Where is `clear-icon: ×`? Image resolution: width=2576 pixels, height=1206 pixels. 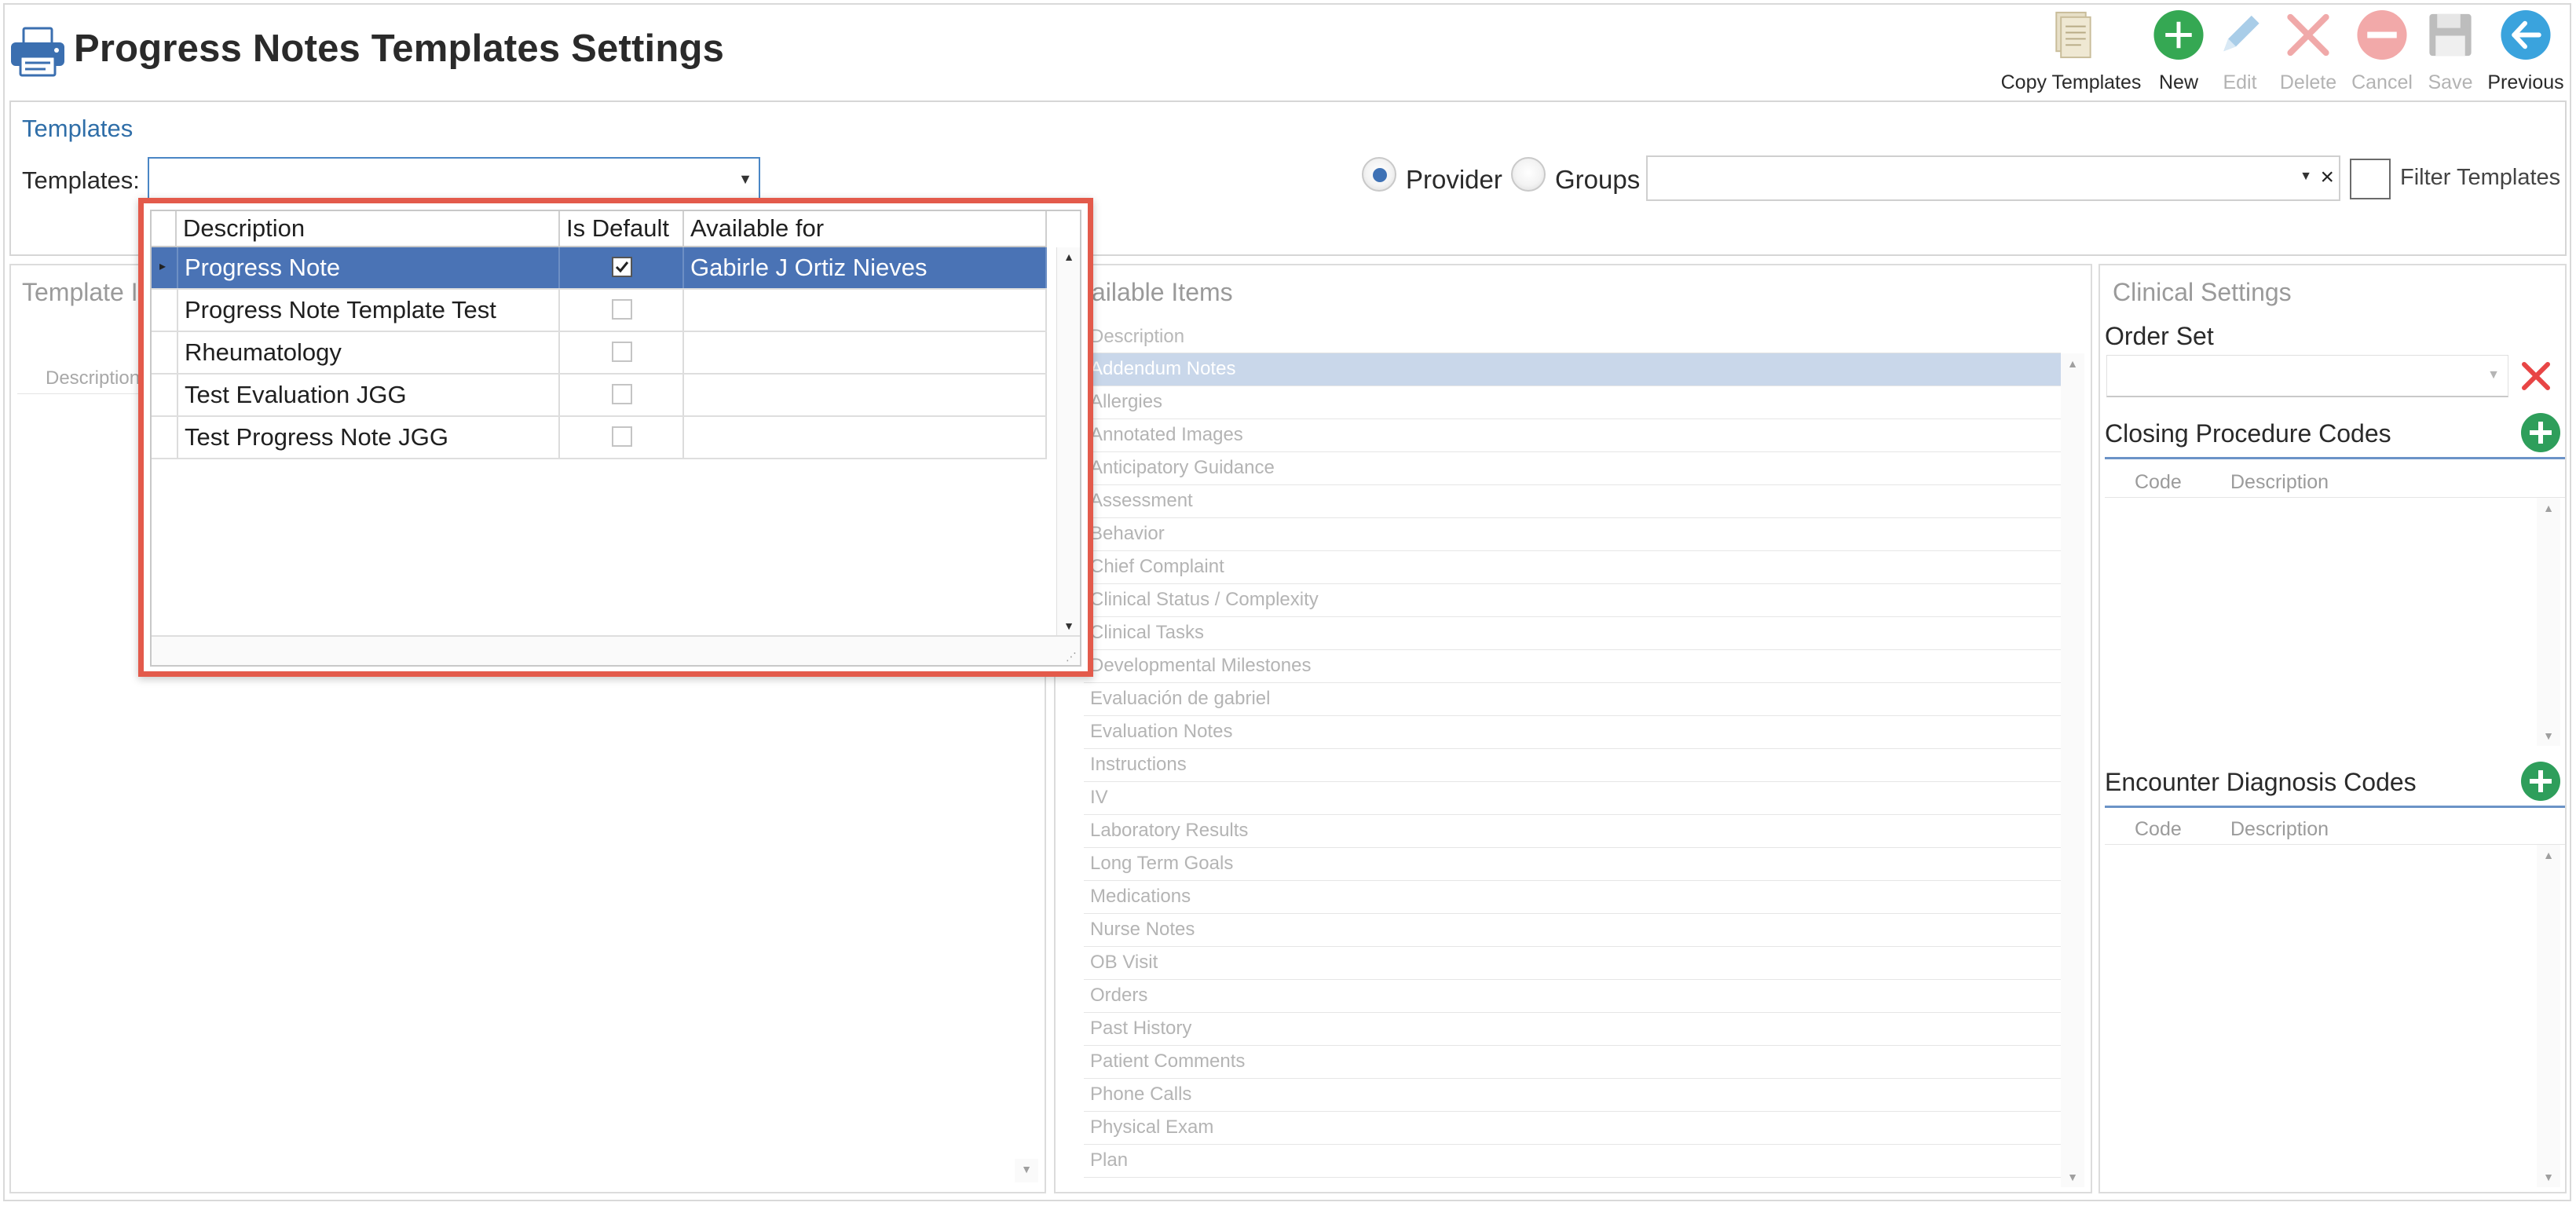
clear-icon: × is located at coordinates (2327, 177).